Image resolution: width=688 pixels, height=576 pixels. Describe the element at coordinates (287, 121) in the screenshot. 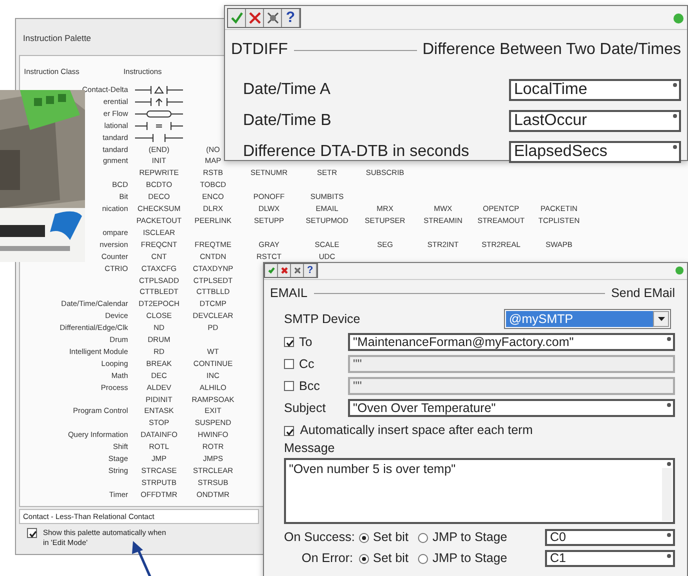

I see `field-label: Date/Time B` at that location.